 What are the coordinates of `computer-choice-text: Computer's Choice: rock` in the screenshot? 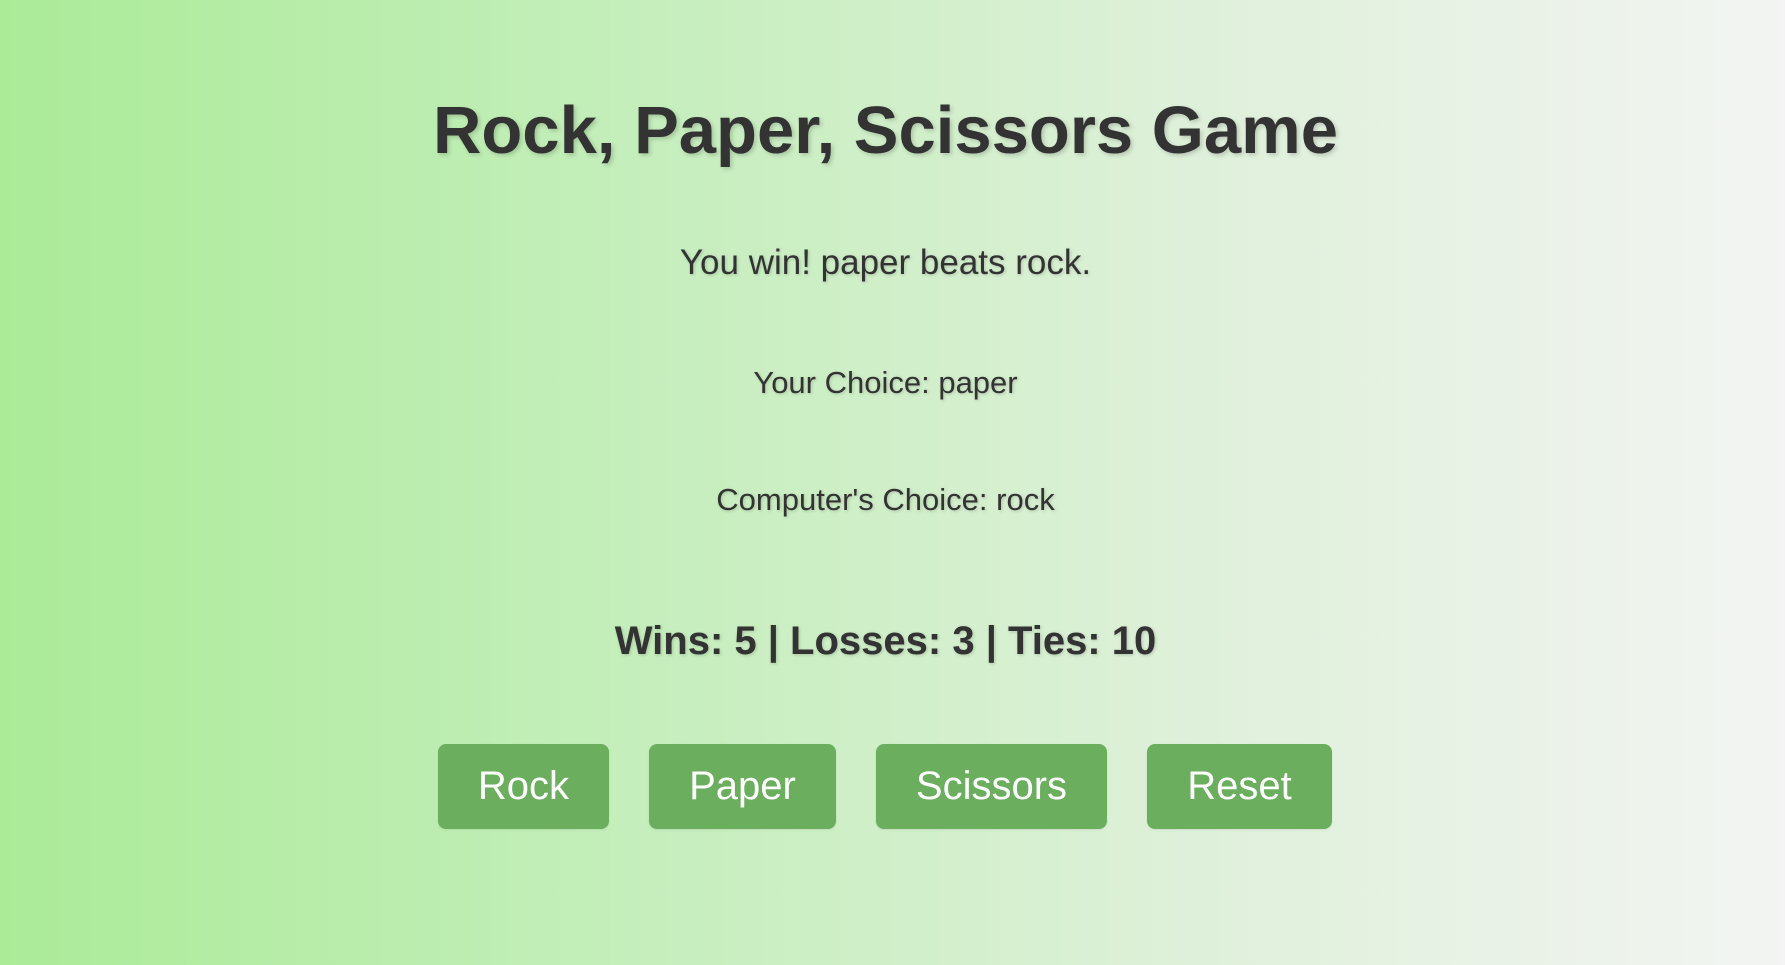 It's located at (885, 499).